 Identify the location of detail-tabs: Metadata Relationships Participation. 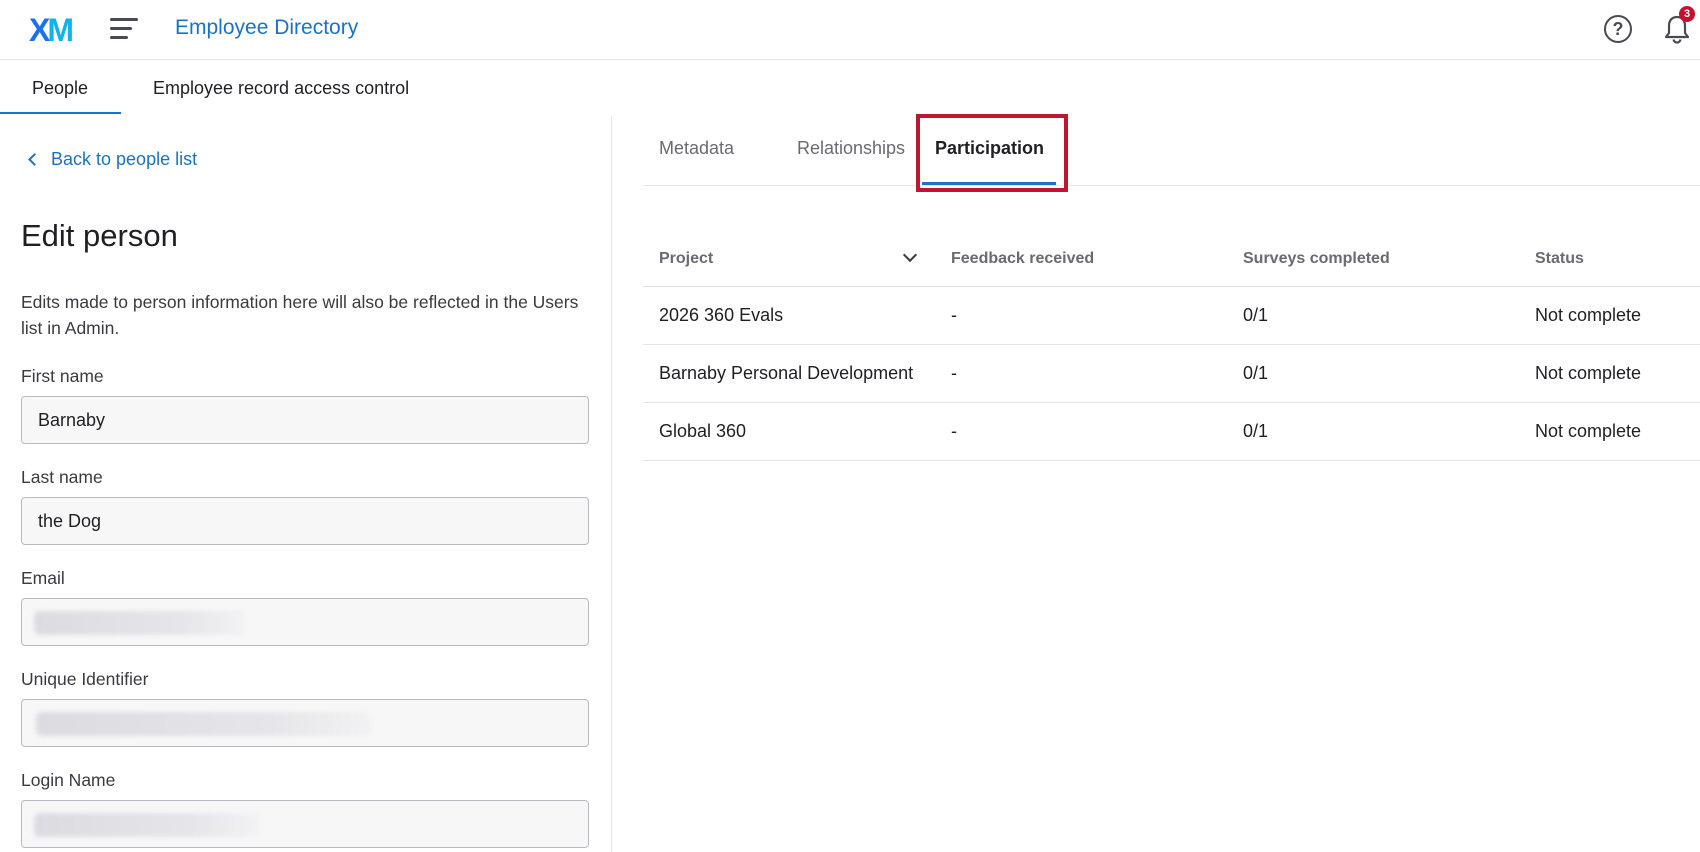
(1171, 153).